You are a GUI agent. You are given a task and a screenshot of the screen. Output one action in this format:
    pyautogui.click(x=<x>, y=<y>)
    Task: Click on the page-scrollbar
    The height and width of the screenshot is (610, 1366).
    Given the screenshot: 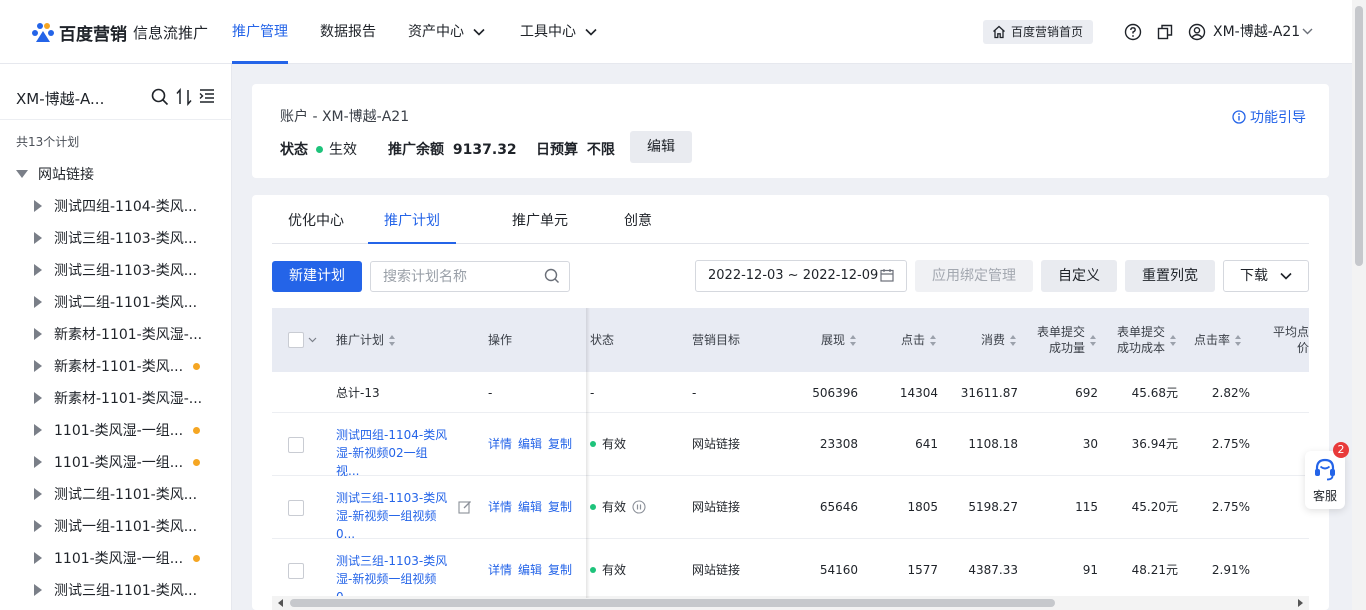 What is the action you would take?
    pyautogui.click(x=1359, y=305)
    